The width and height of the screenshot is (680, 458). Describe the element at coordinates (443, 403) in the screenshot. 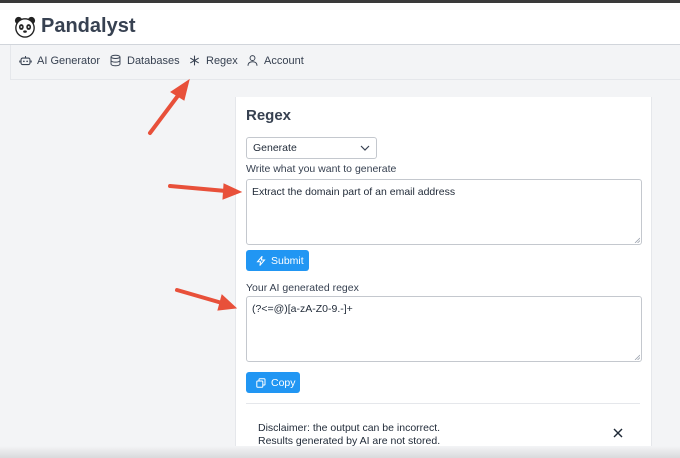

I see `divider` at that location.